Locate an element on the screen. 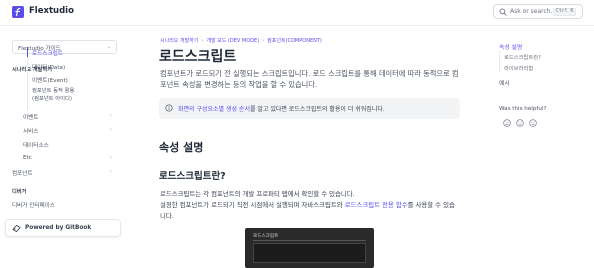 The height and width of the screenshot is (268, 594). powered-by-gitbook: Powered by GitBook is located at coordinates (63, 228).